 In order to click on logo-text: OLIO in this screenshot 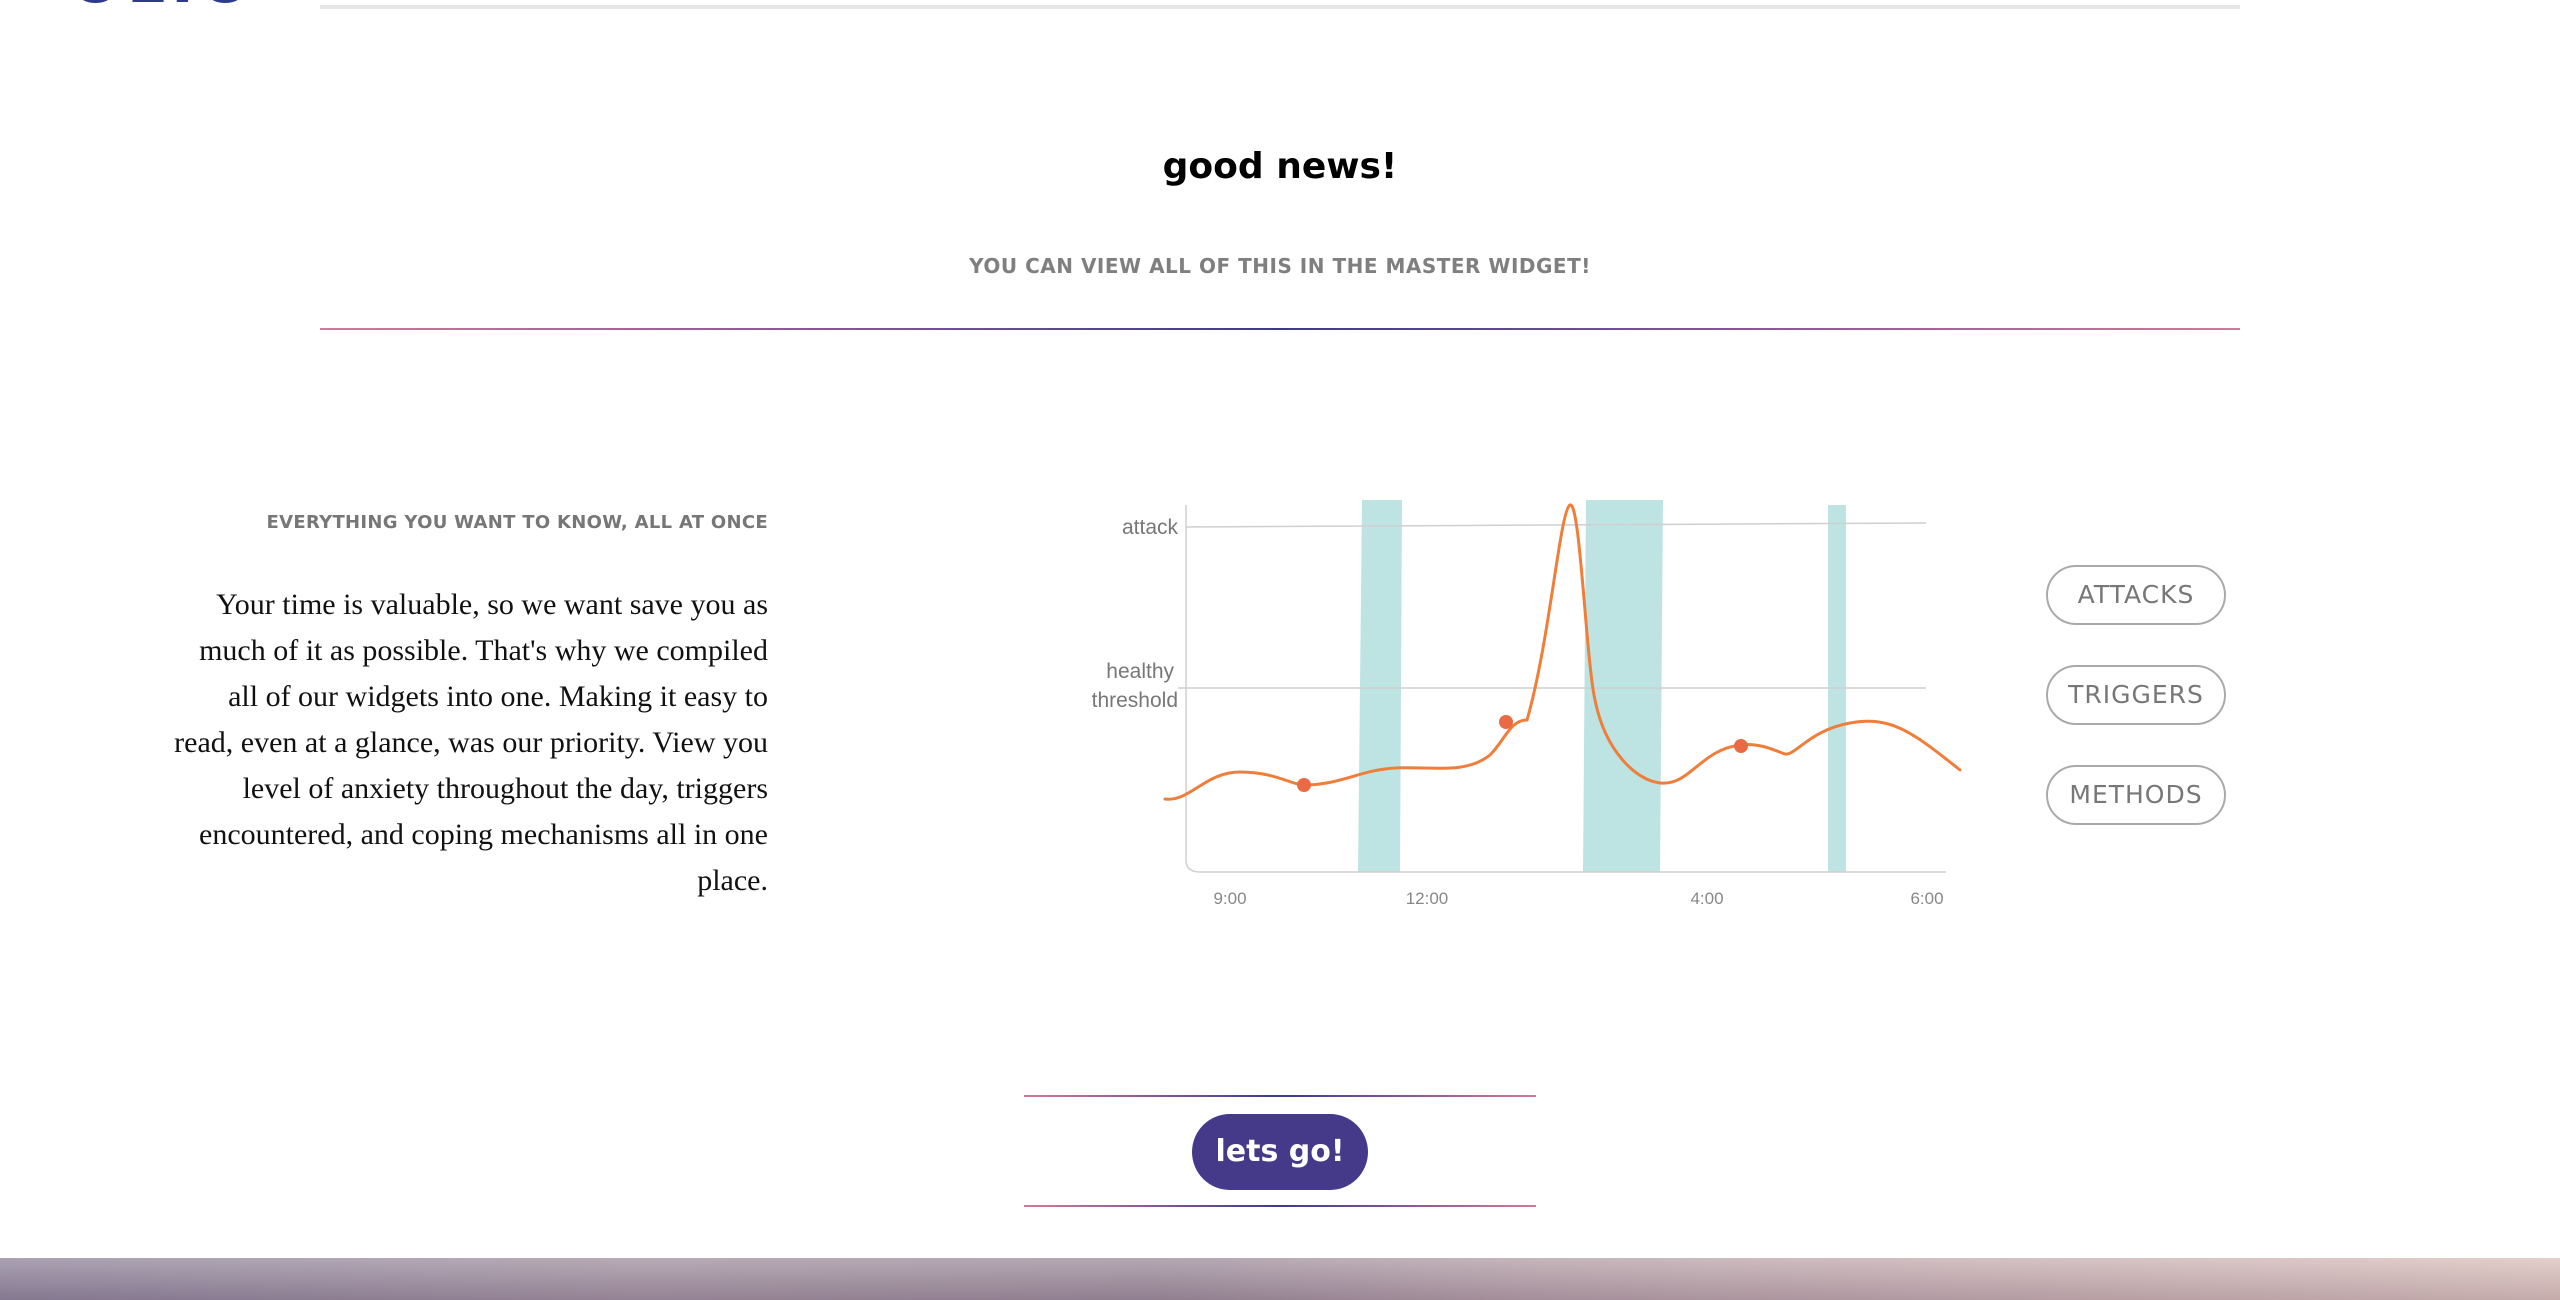, I will do `click(165, 5)`.